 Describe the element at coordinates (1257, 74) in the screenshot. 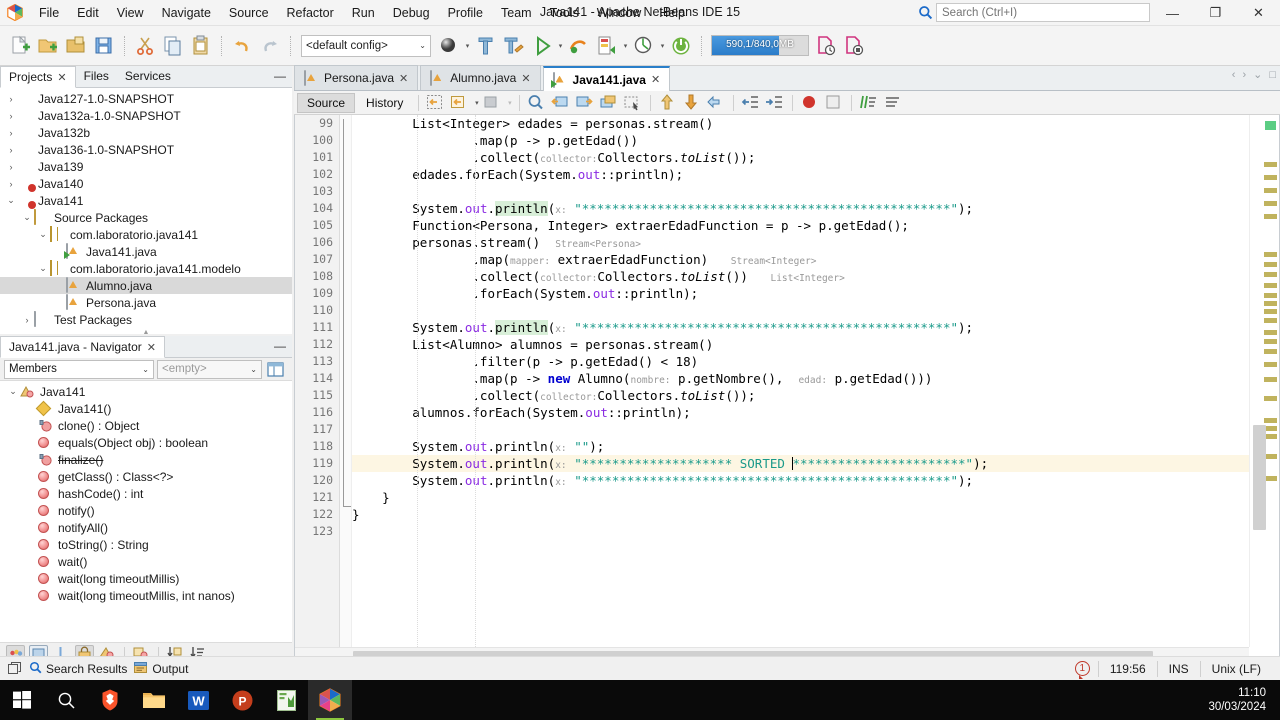

I see `tab-list-icon: ⌄` at that location.